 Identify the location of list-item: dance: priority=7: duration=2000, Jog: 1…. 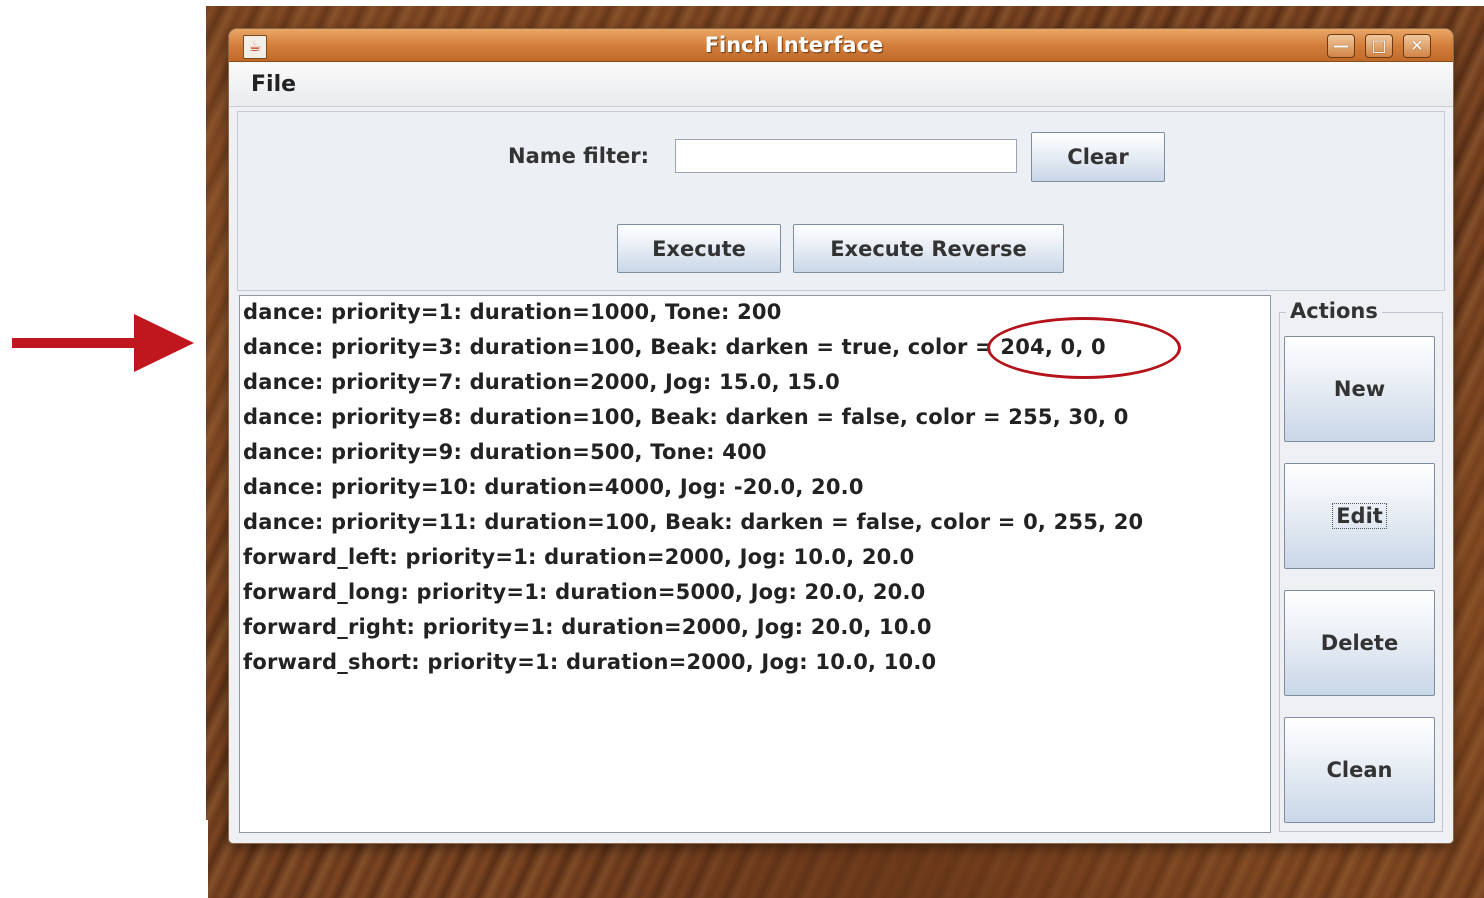
(541, 382).